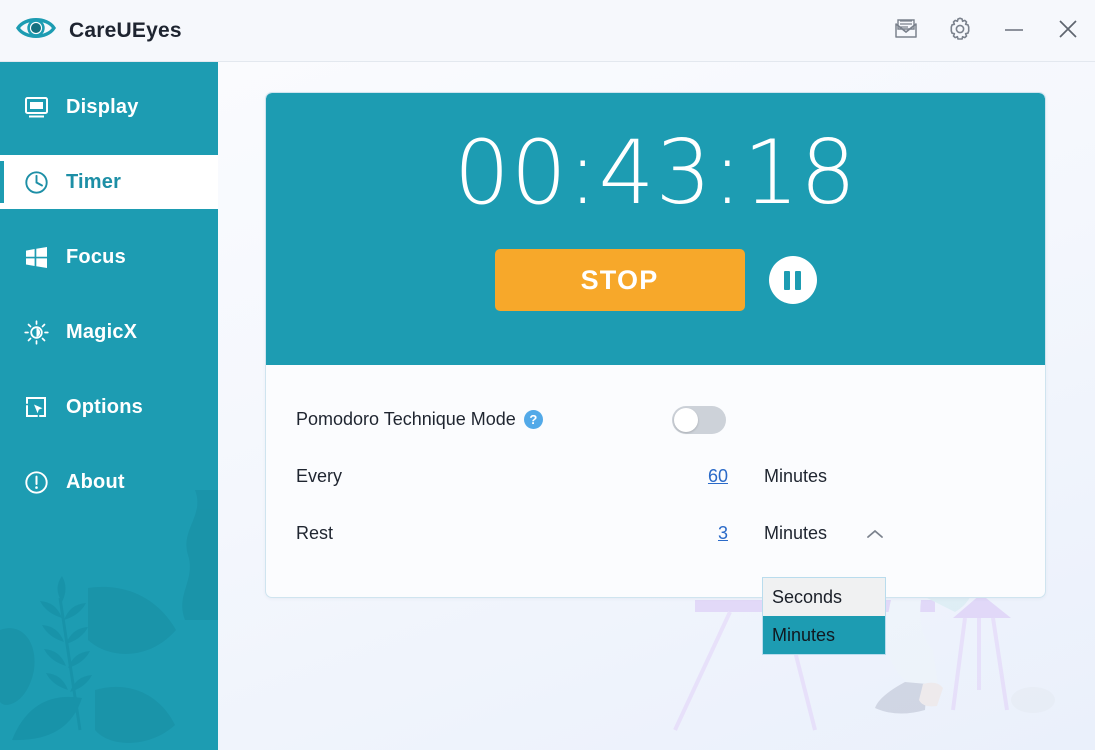 The width and height of the screenshot is (1095, 750). Describe the element at coordinates (109, 285) in the screenshot. I see `sidebar-nav: Display Timer Focus MagicX Options About` at that location.